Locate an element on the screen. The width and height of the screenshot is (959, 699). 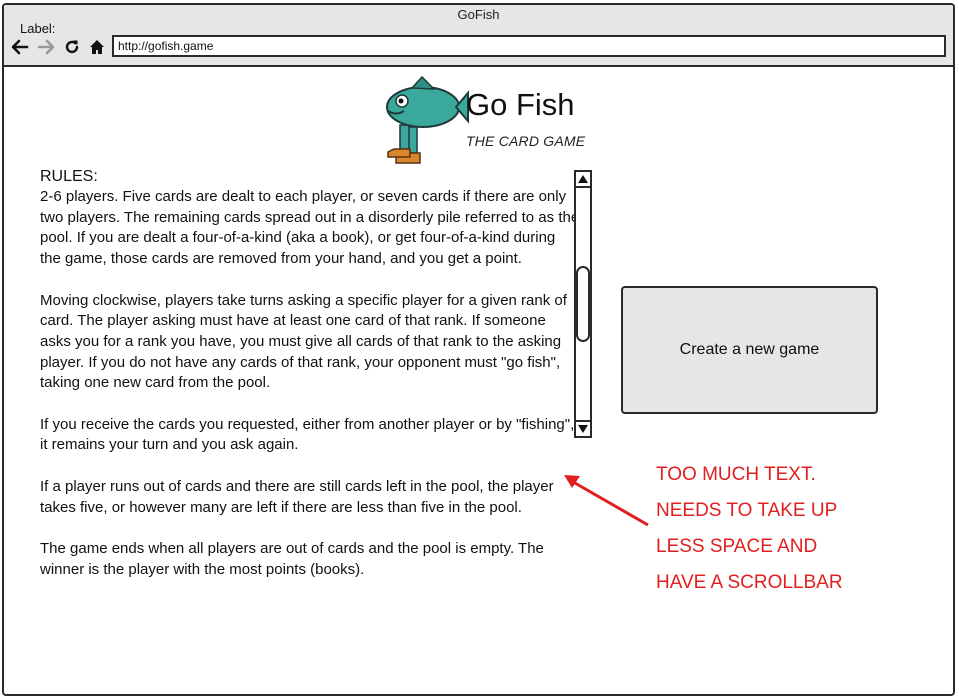
rules-heading: RULES: is located at coordinates (69, 176).